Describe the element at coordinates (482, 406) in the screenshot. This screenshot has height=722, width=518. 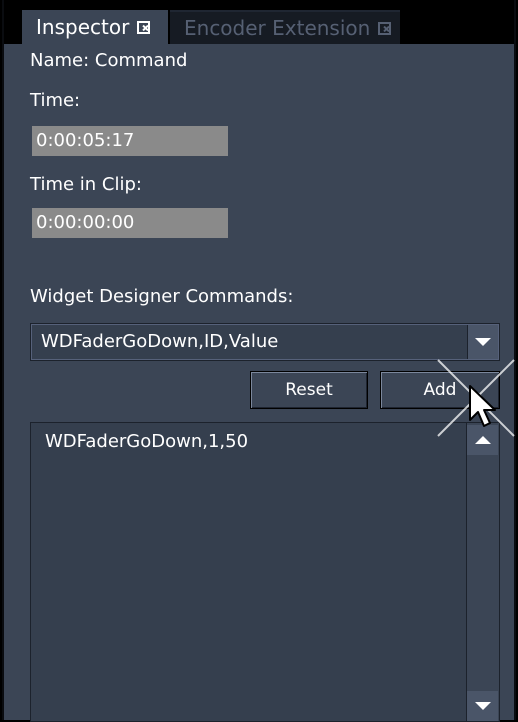
I see `mouse-cursor-icon` at that location.